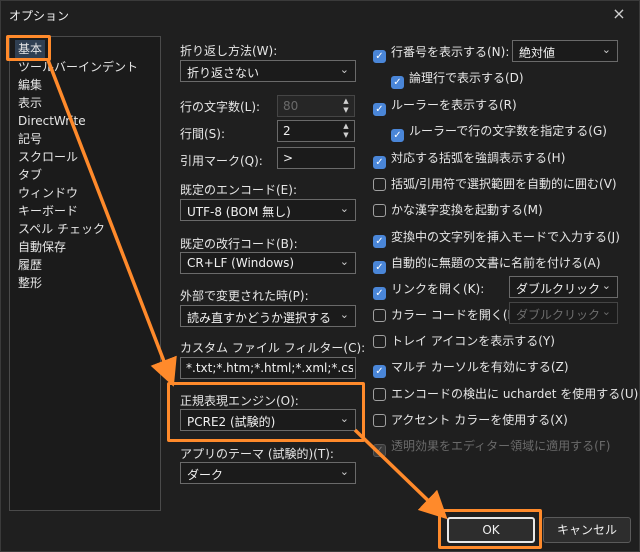 The image size is (640, 552). Describe the element at coordinates (111, 223) in the screenshot. I see `arrow-to-regex` at that location.